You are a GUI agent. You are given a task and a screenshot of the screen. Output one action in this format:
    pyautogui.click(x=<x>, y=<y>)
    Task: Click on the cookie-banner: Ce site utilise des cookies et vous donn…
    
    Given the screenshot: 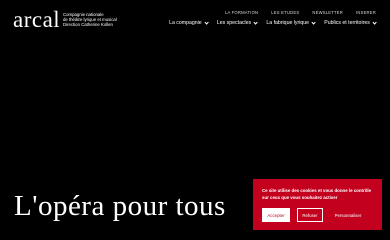 What is the action you would take?
    pyautogui.click(x=317, y=204)
    